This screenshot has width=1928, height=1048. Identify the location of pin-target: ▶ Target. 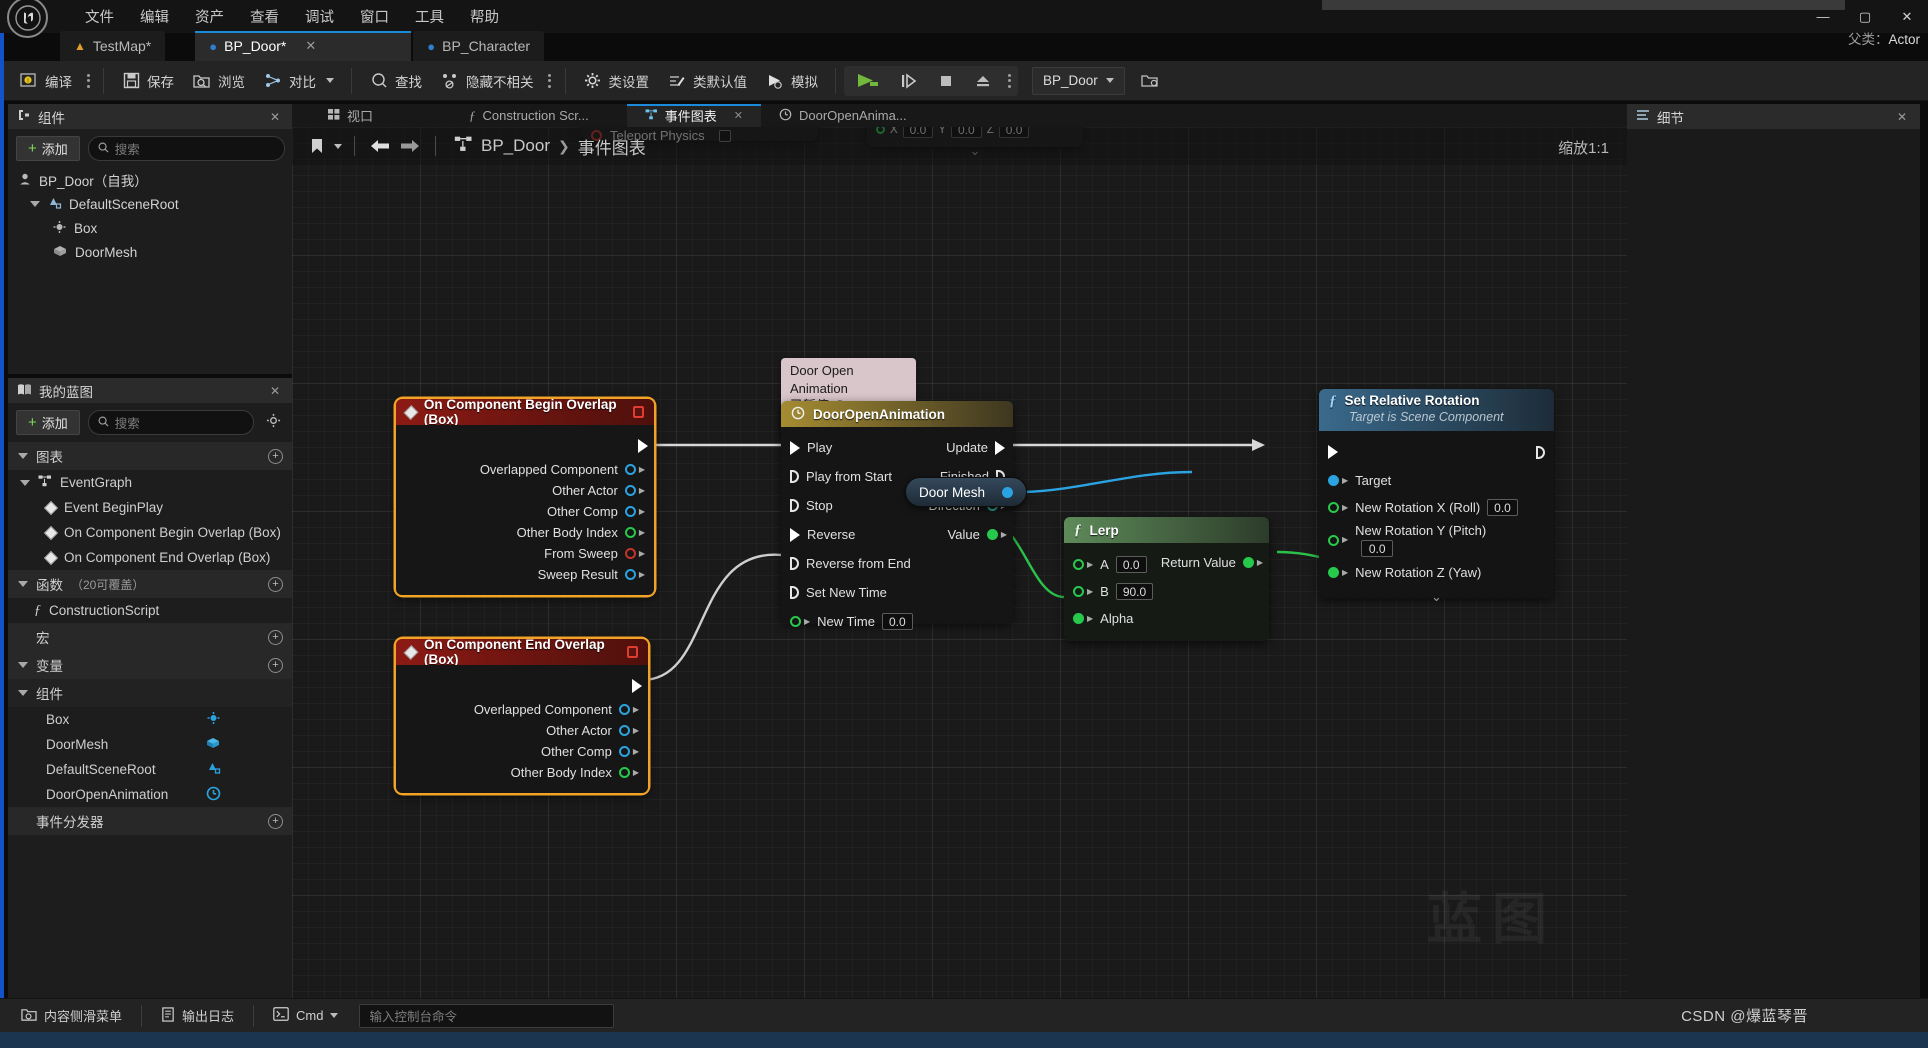
(1436, 480).